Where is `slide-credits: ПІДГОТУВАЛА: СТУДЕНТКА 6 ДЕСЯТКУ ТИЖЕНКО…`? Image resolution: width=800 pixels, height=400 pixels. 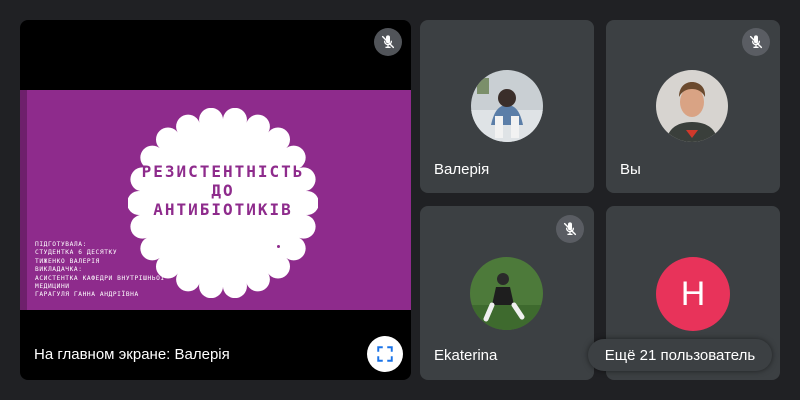 slide-credits: ПІДГОТУВАЛА: СТУДЕНТКА 6 ДЕСЯТКУ ТИЖЕНКО… is located at coordinates (130, 270).